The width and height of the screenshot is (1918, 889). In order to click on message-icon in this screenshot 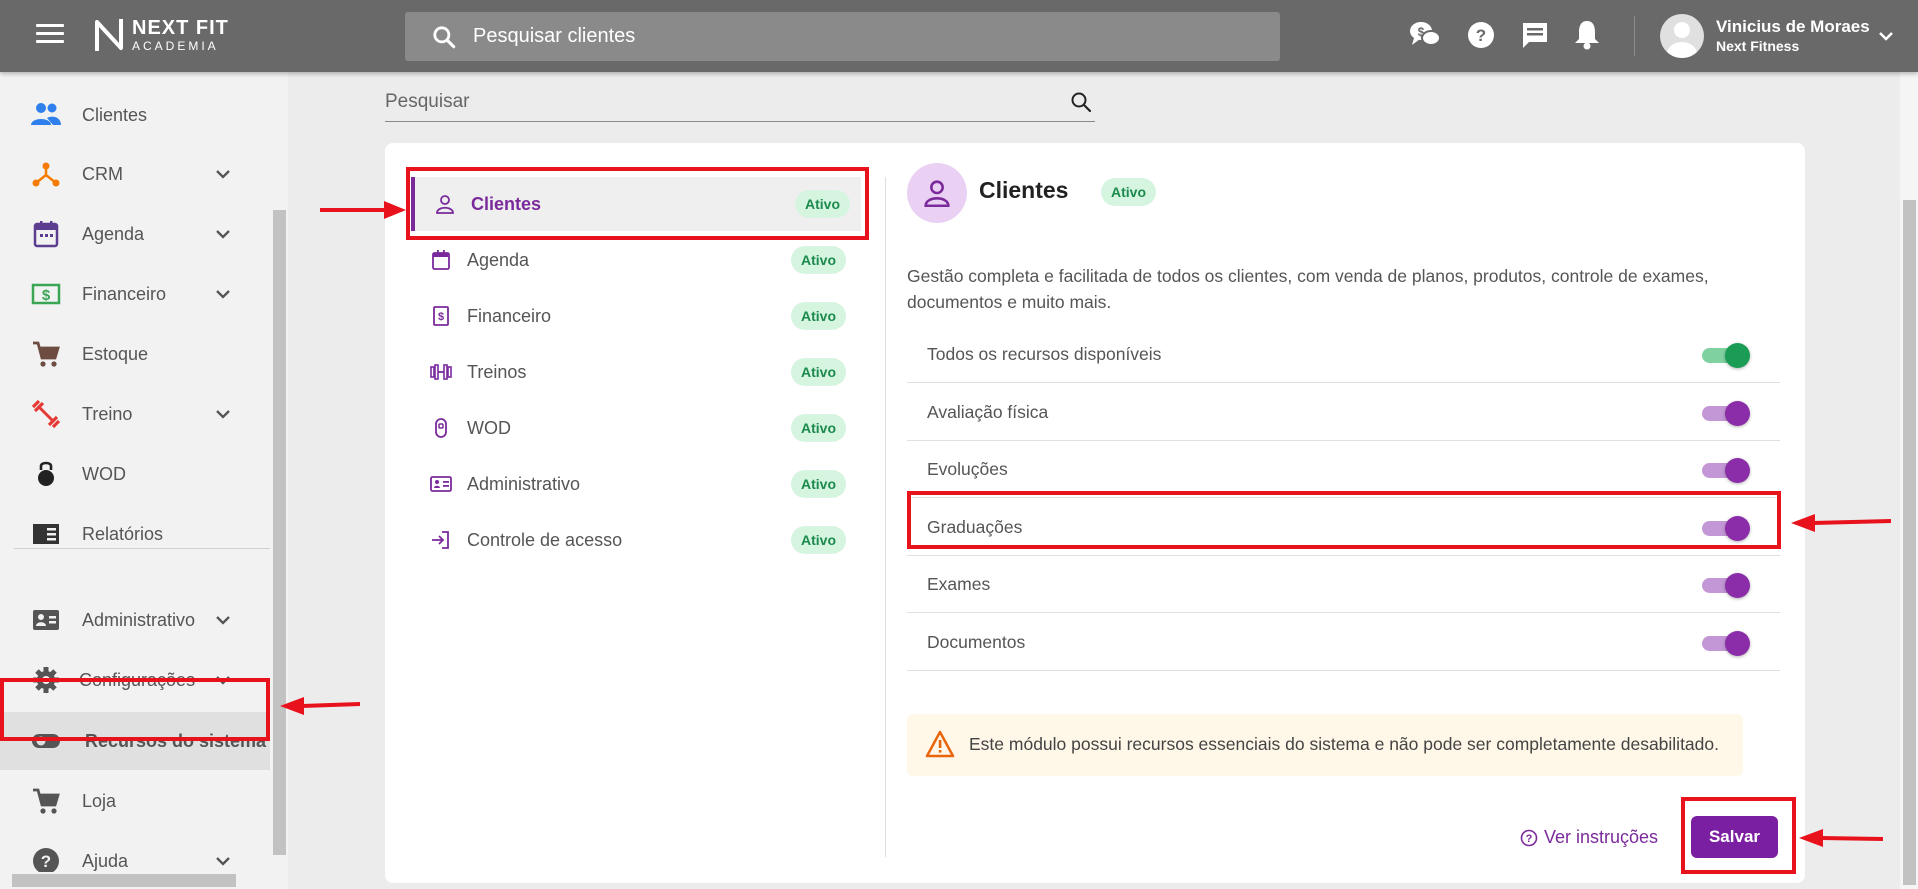, I will do `click(1537, 37)`.